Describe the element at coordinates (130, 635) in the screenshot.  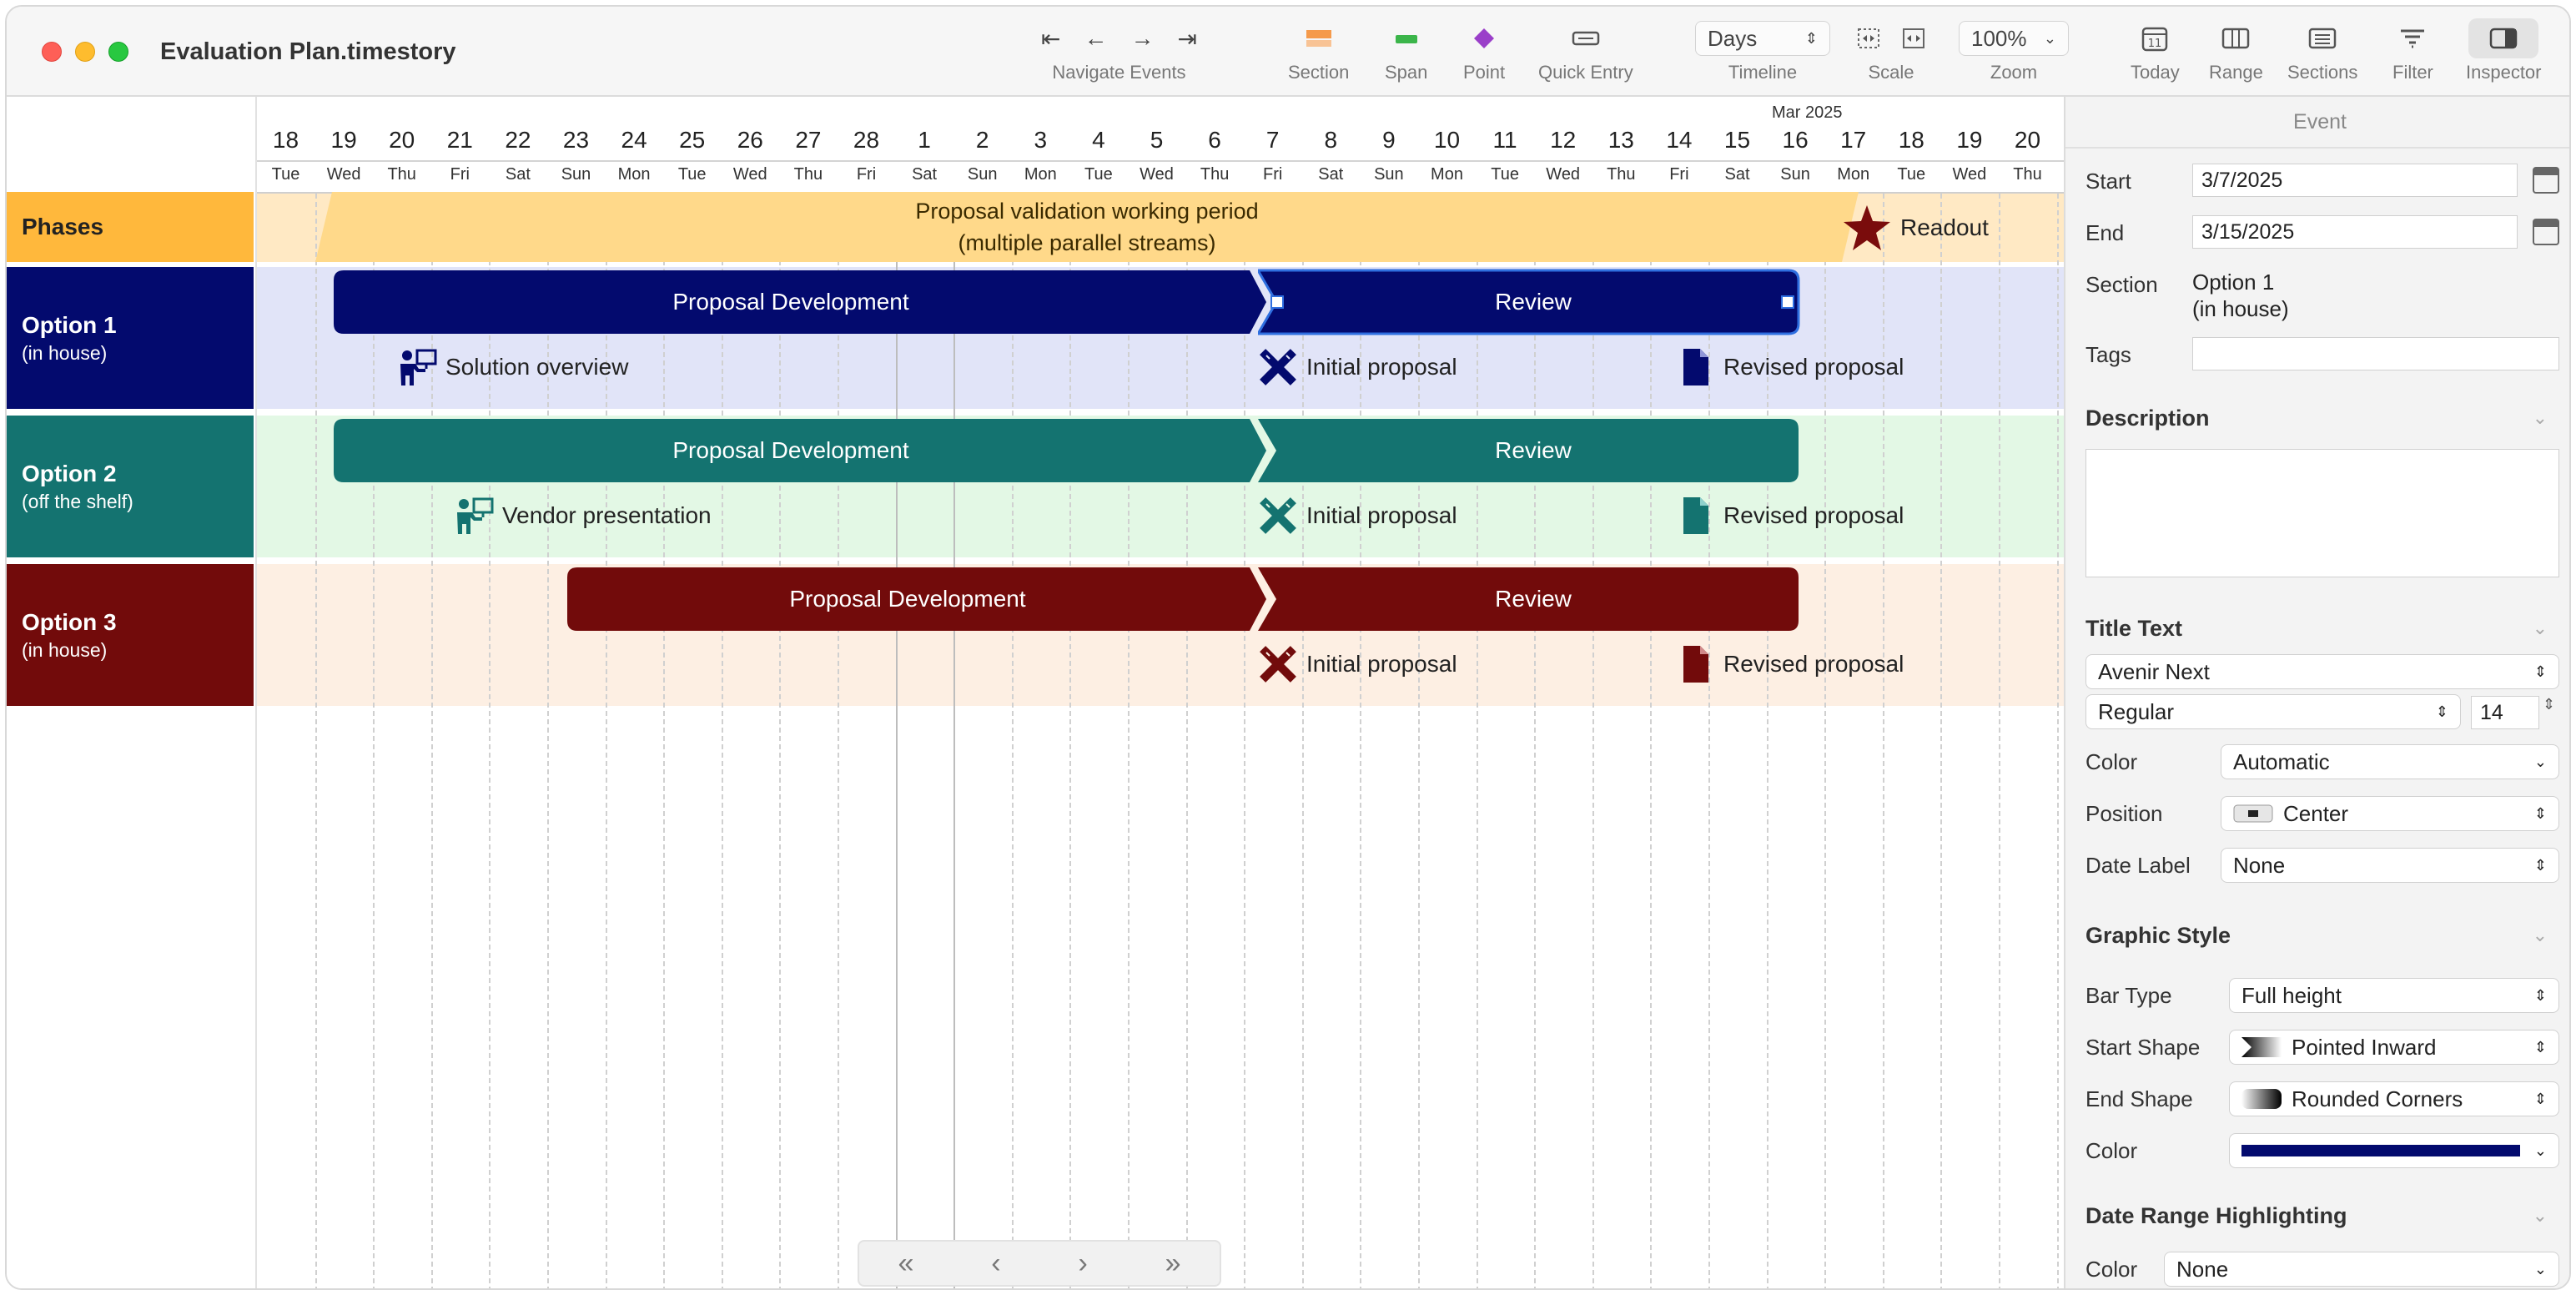
I see `section-option-3: Option 3 (in house)` at that location.